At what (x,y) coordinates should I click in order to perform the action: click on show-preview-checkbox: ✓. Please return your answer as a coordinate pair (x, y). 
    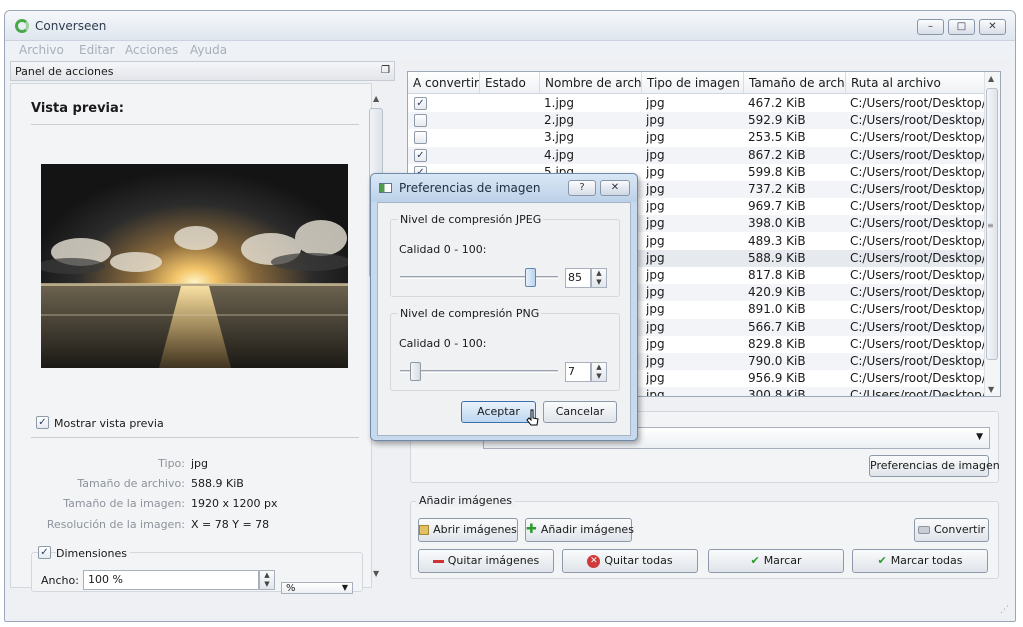
    Looking at the image, I should click on (42, 422).